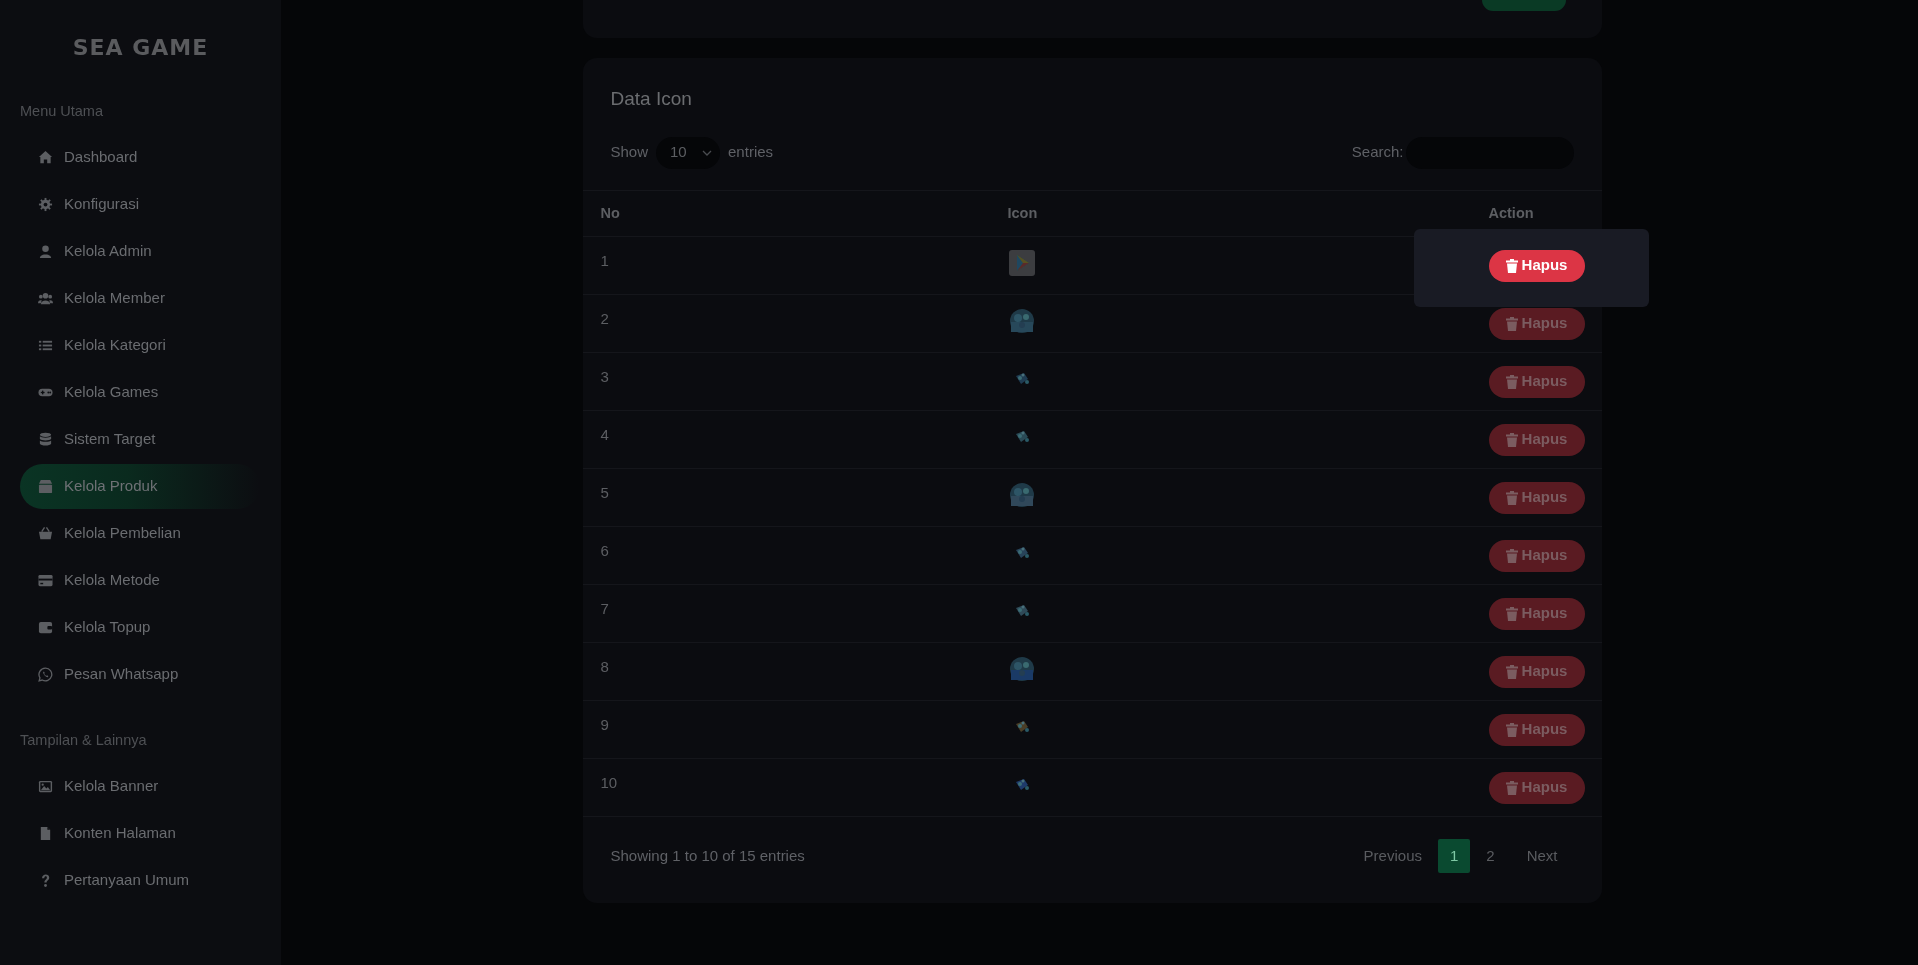 This screenshot has width=1918, height=965. I want to click on settings-icon, so click(45, 204).